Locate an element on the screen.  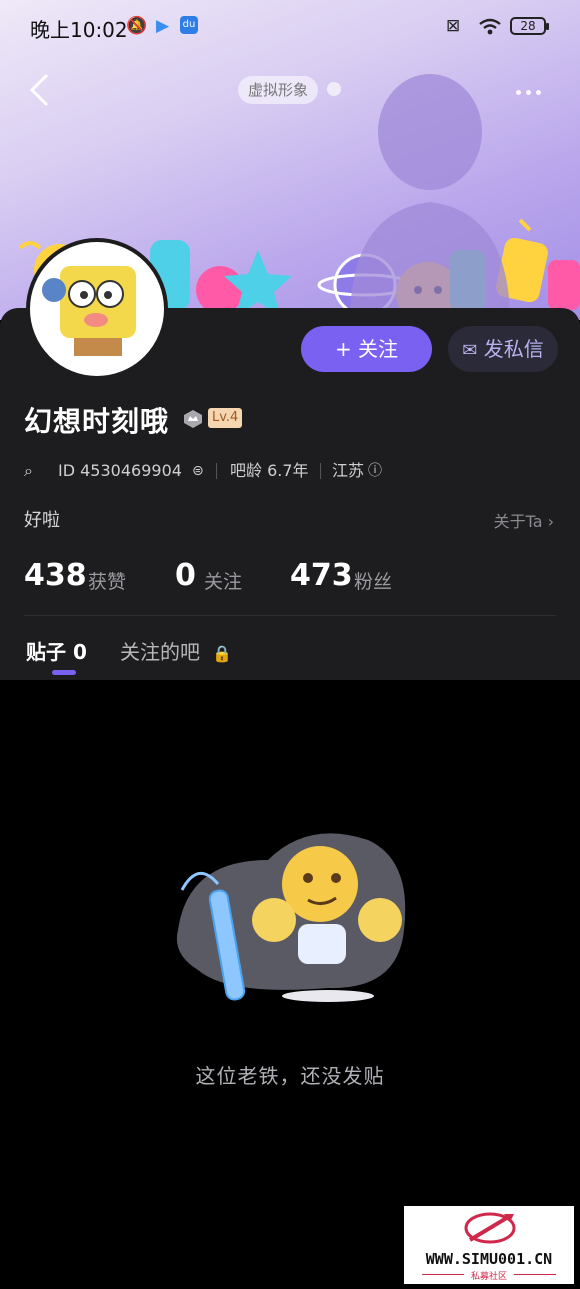
tab-posts: 贴子 0 is located at coordinates (56, 650).